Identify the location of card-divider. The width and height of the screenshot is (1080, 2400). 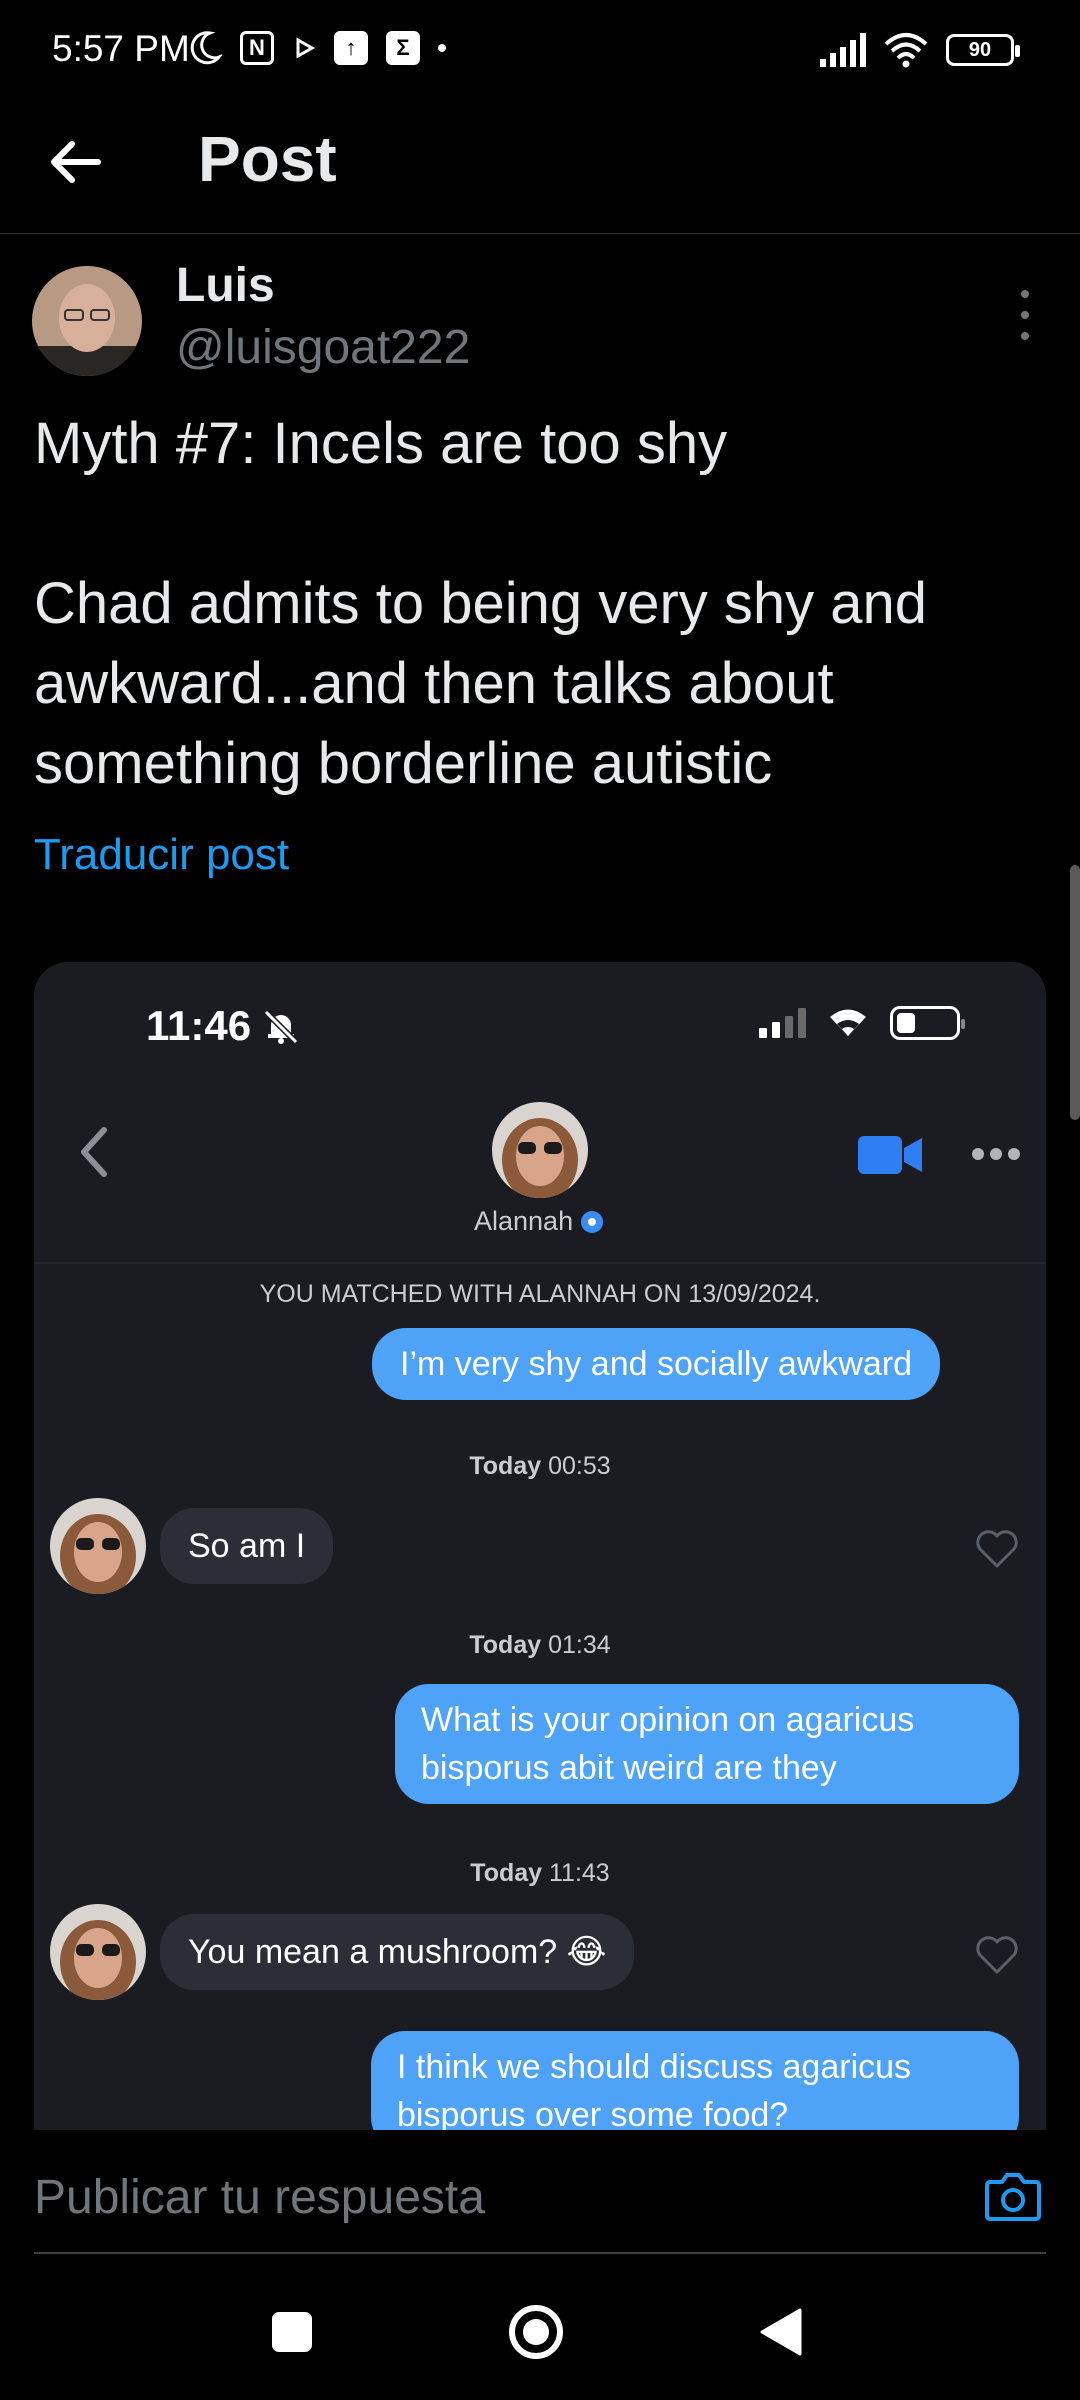
(540, 1263).